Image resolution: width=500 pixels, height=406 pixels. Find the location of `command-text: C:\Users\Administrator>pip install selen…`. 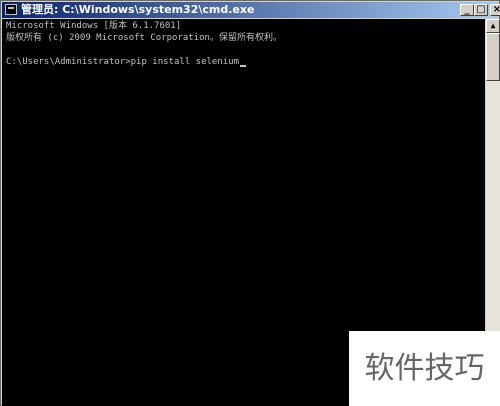

command-text: C:\Users\Administrator>pip install selen… is located at coordinates (122, 62).